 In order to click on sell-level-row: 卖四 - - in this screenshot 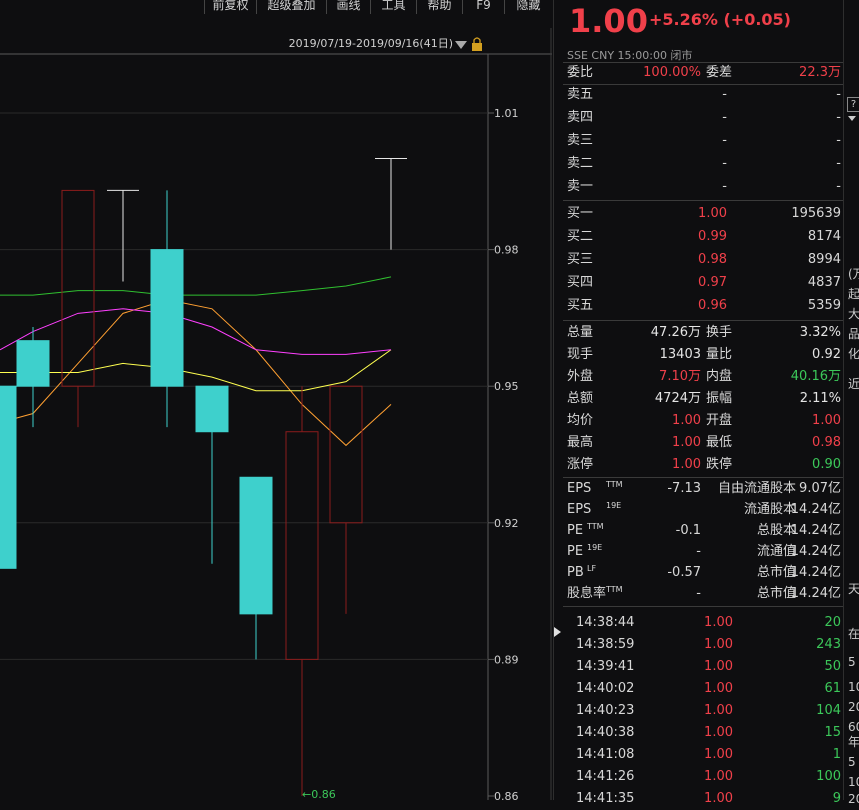, I will do `click(705, 118)`.